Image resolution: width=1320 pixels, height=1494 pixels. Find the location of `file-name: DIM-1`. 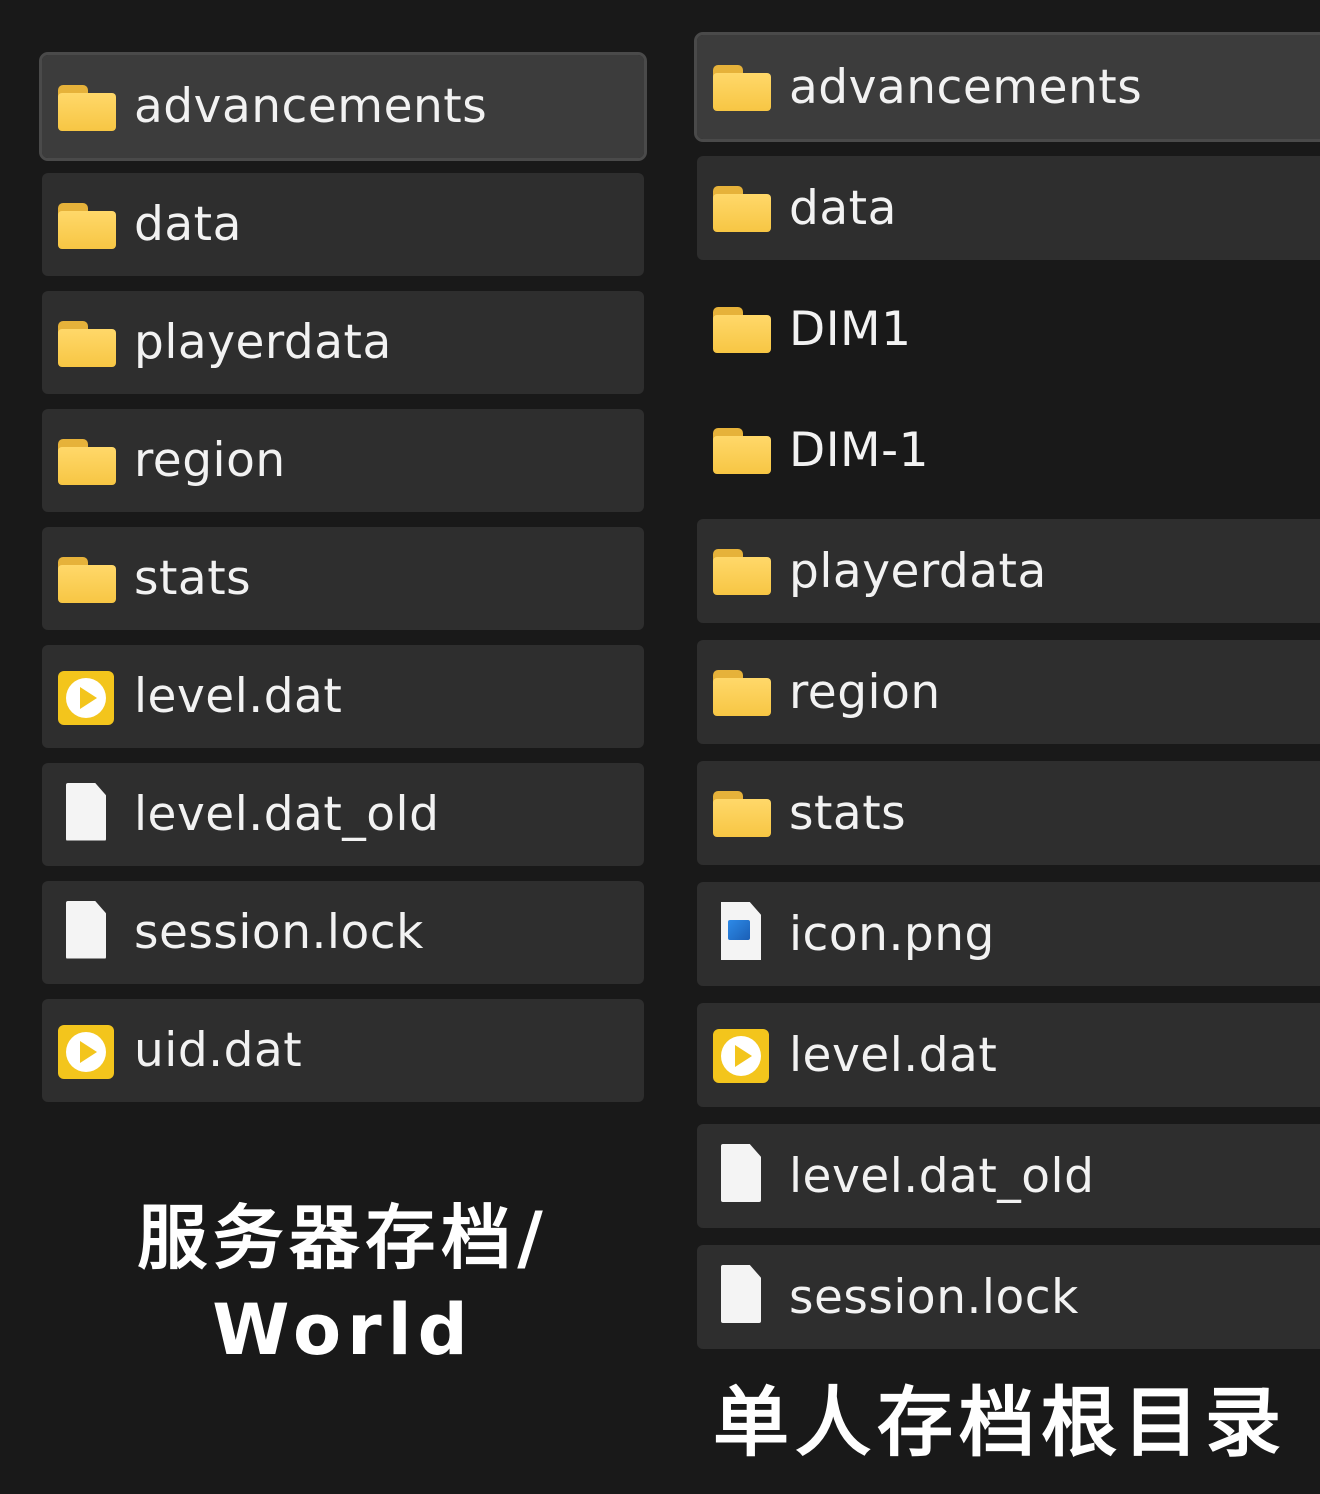

file-name: DIM-1 is located at coordinates (859, 450).